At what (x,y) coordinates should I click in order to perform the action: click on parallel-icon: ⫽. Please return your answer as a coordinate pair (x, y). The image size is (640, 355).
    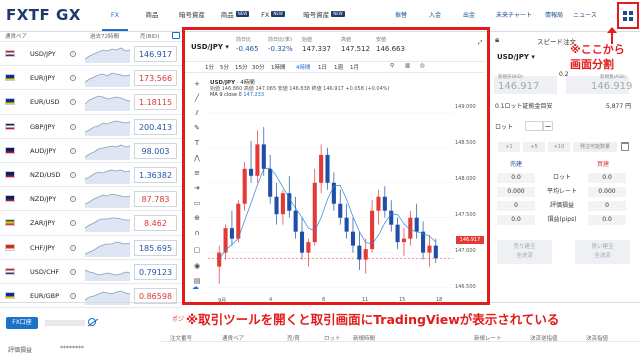
    Looking at the image, I should click on (197, 113).